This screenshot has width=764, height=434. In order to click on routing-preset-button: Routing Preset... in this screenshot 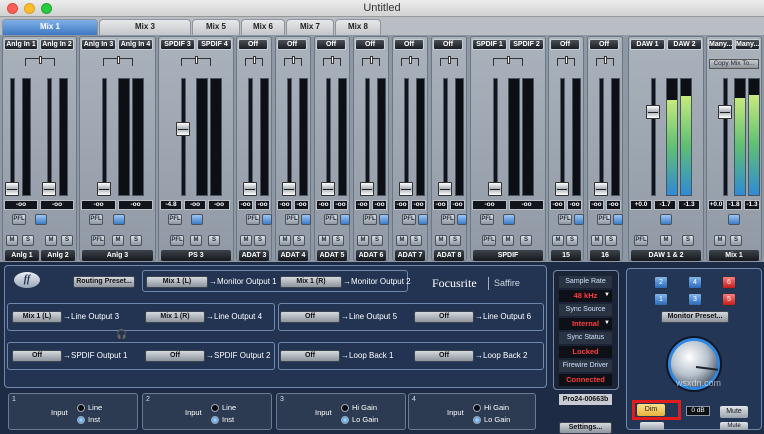, I will do `click(104, 282)`.